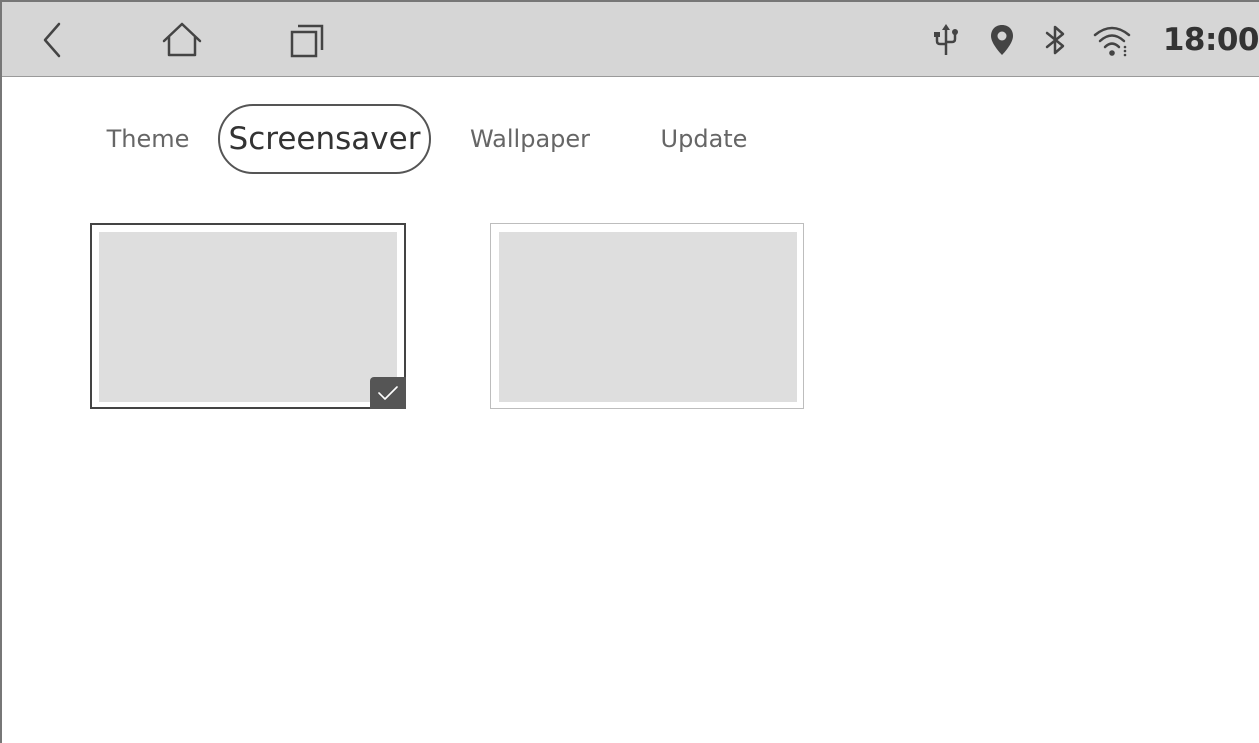 Image resolution: width=1259 pixels, height=743 pixels. I want to click on chevron-left-icon, so click(52, 40).